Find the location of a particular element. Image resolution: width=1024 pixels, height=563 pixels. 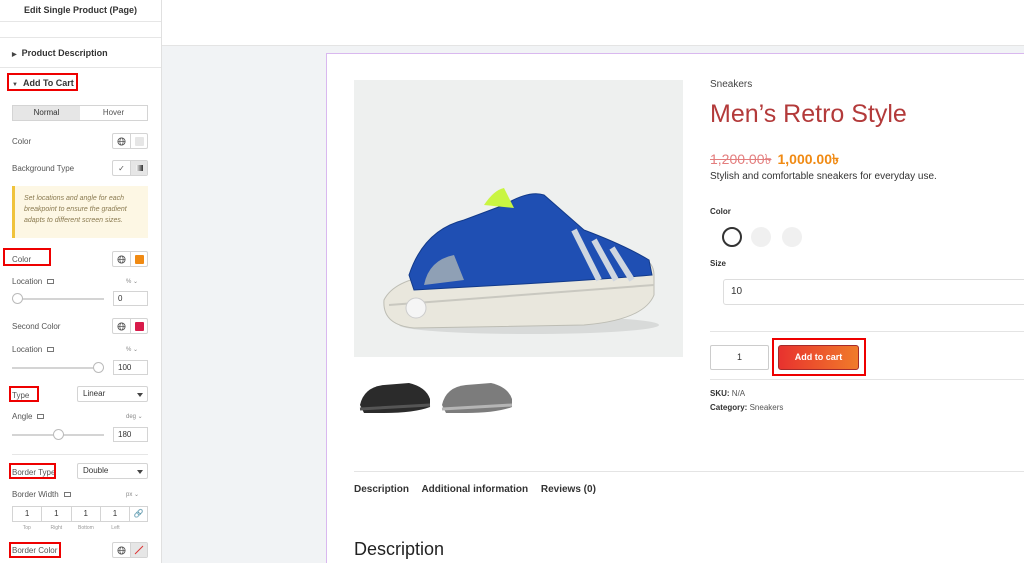

chevron-down-icon is located at coordinates (140, 472).